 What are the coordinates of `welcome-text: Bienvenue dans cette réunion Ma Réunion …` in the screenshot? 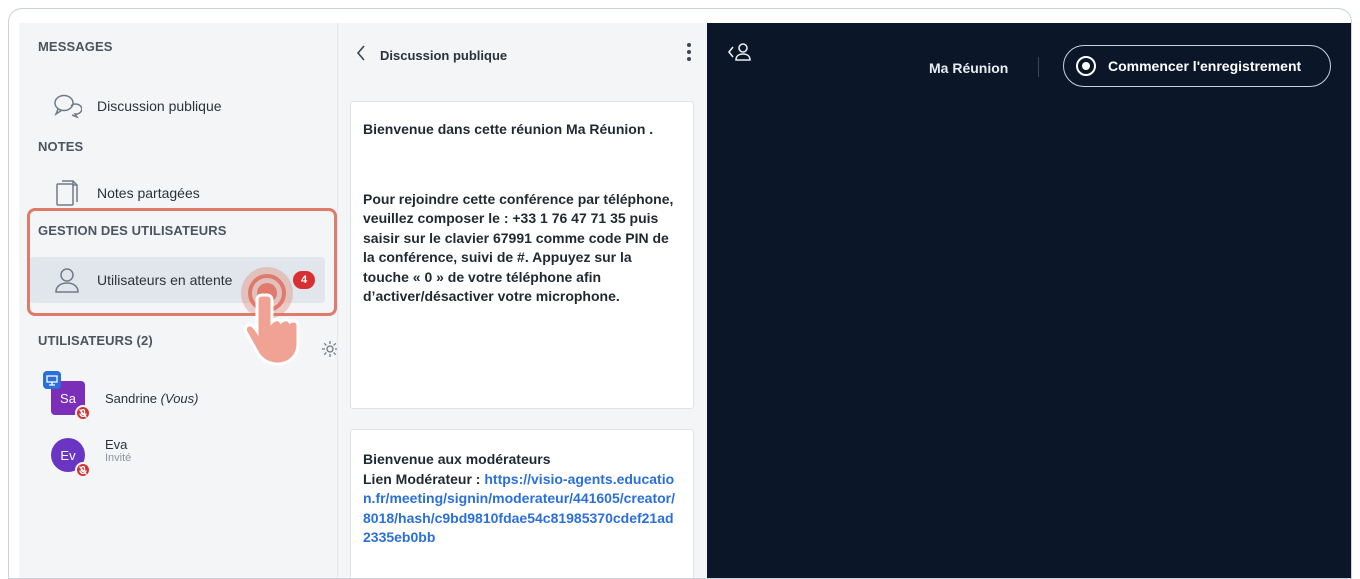 It's located at (508, 129).